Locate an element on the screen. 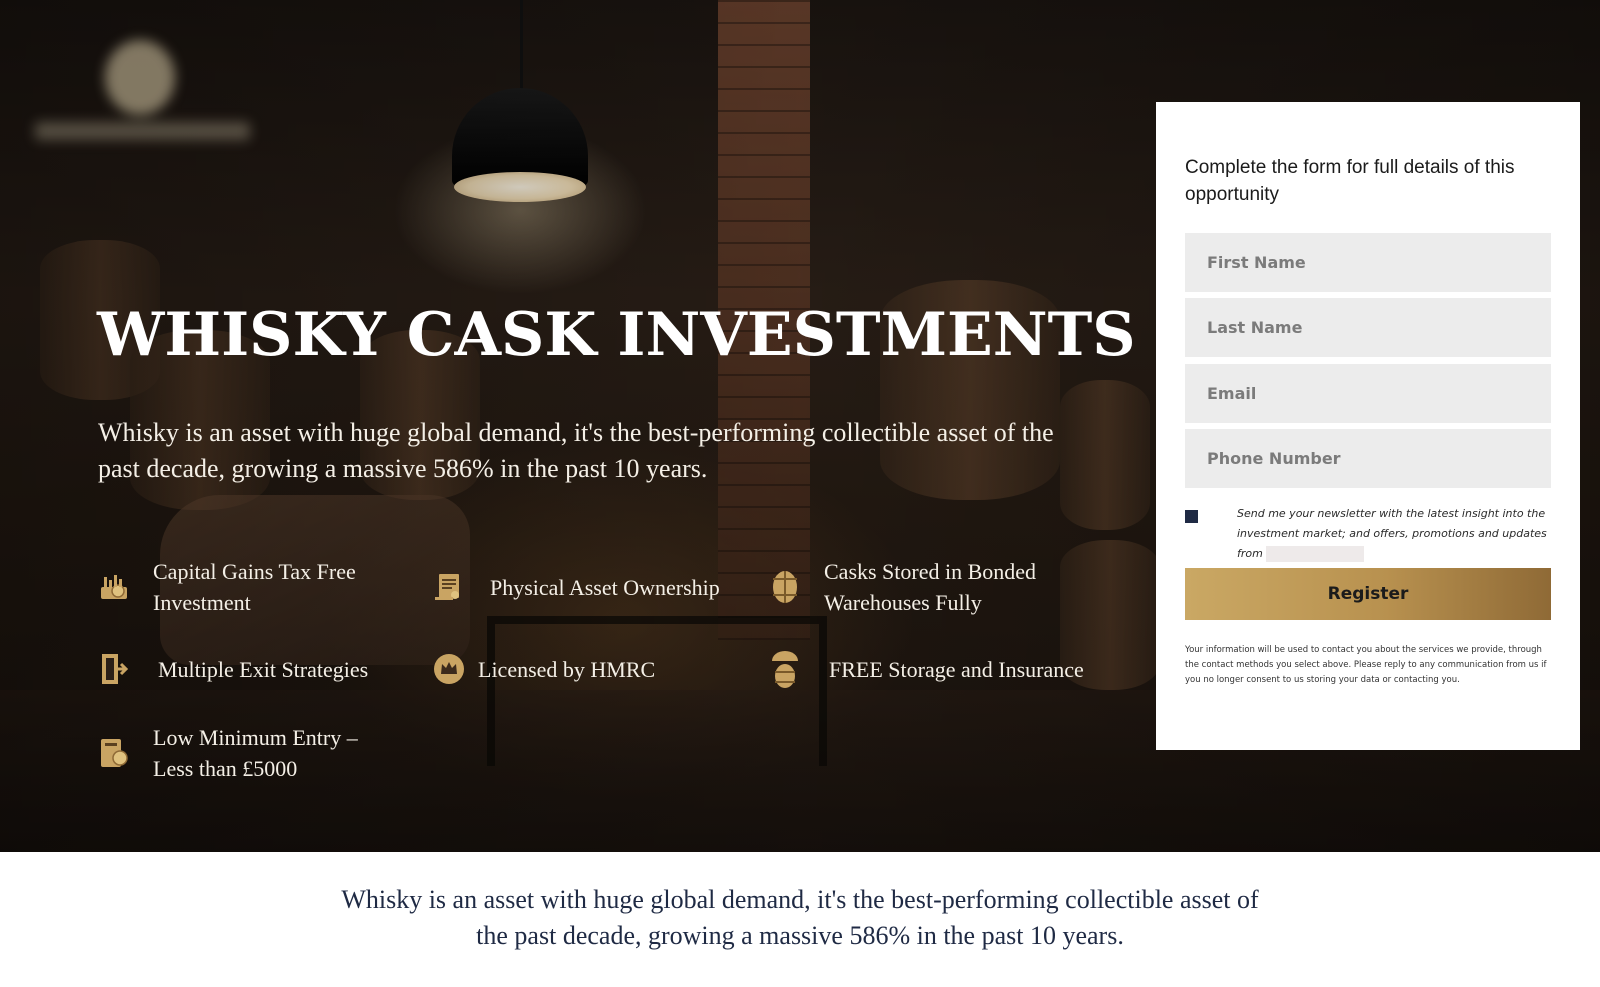 The width and height of the screenshot is (1600, 987). feature-physical-asset: Physical Asset Ownership is located at coordinates (592, 587).